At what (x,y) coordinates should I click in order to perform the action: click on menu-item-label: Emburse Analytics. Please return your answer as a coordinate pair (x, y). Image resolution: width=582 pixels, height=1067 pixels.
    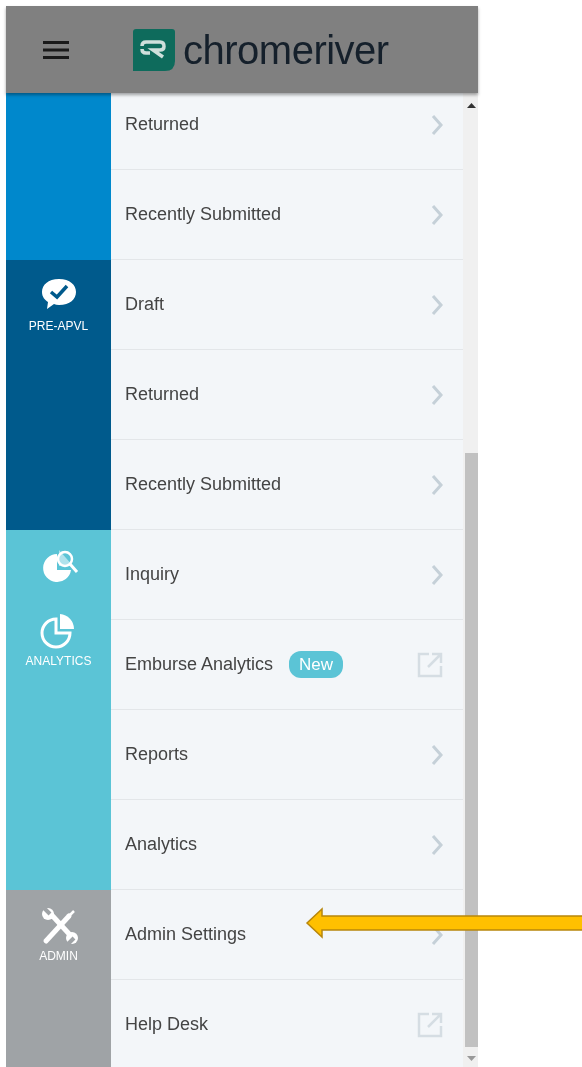
    Looking at the image, I should click on (199, 664).